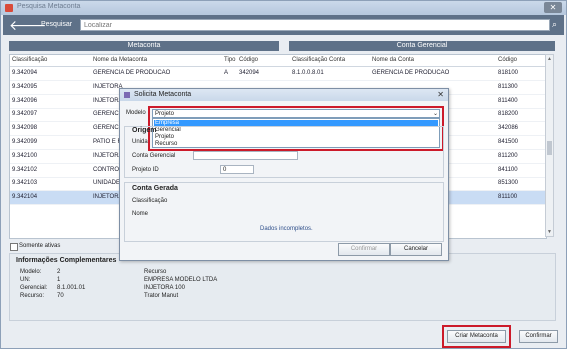 Image resolution: width=567 pixels, height=349 pixels. What do you see at coordinates (315, 25) in the screenshot?
I see `search-input` at bounding box center [315, 25].